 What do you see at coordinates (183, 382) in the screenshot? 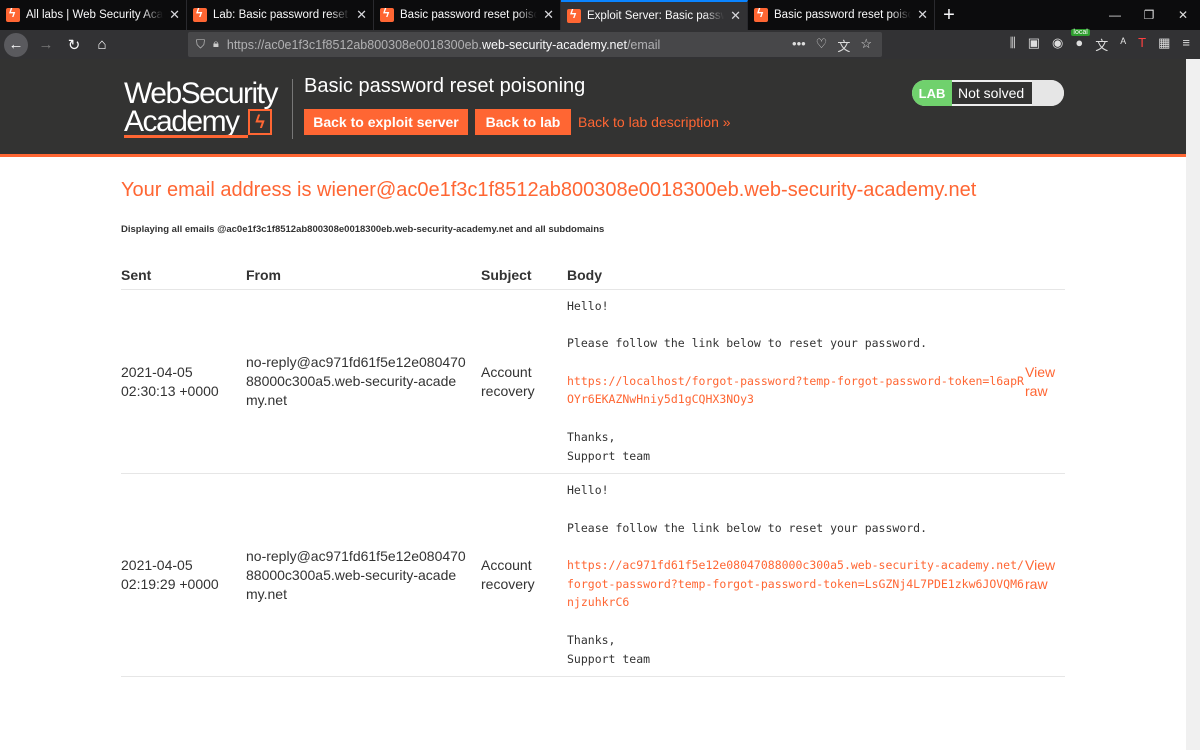
I see `email-sent-cell: 2021-04-05 02:30:13 +0000` at bounding box center [183, 382].